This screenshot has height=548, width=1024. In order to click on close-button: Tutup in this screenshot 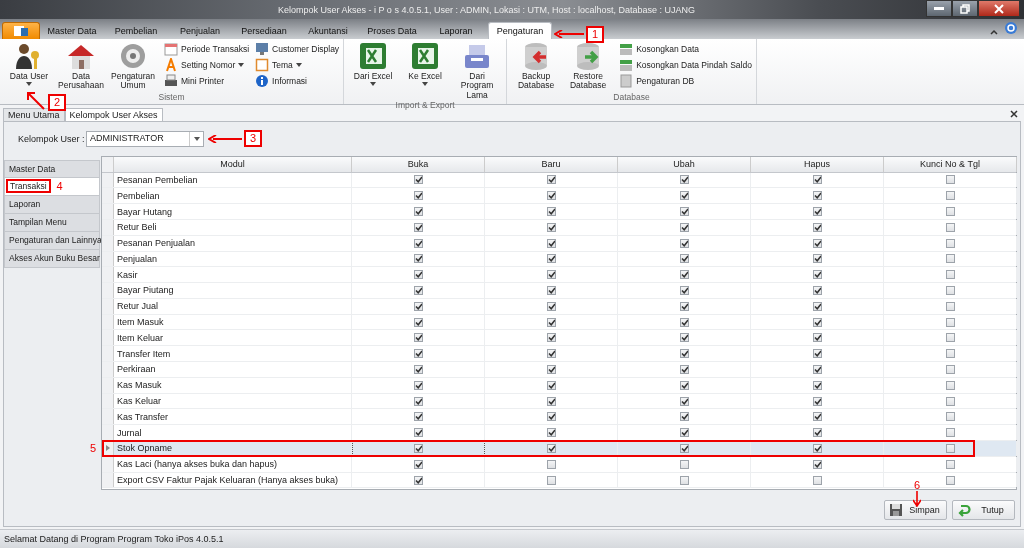, I will do `click(983, 509)`.